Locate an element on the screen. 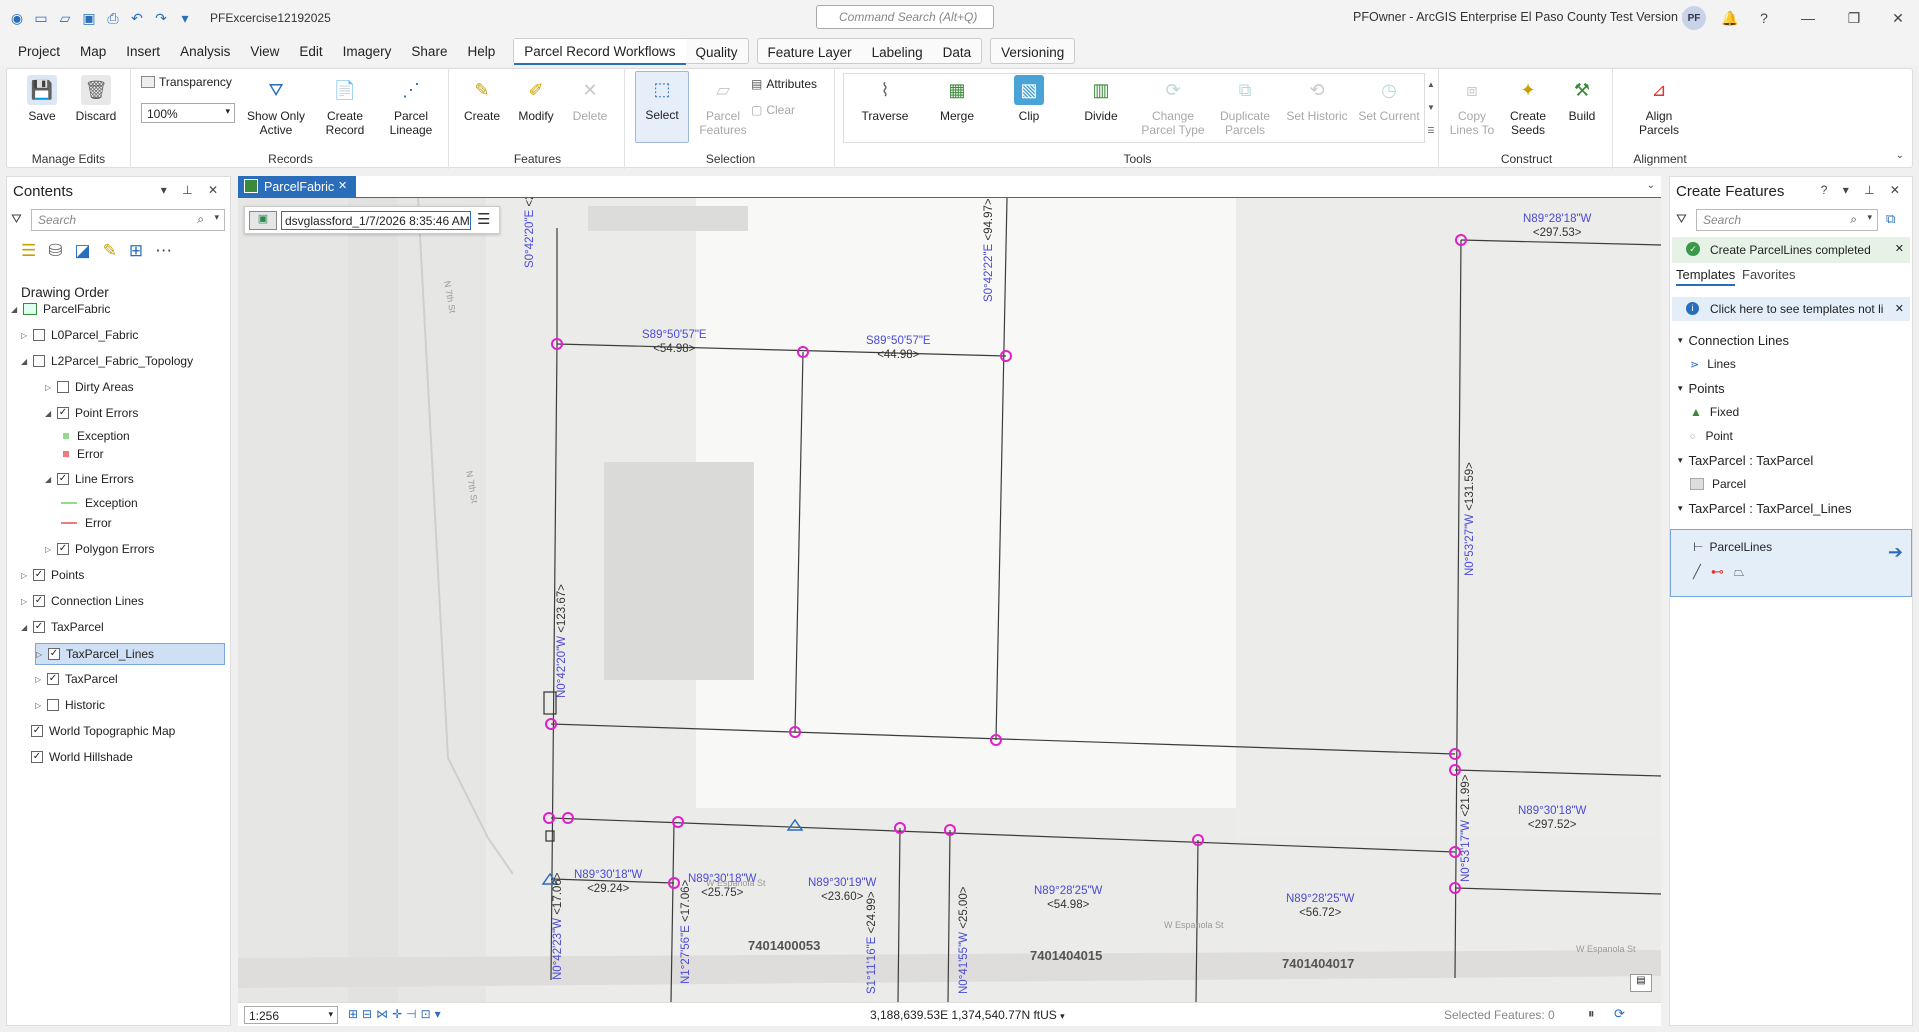 The image size is (1919, 1032). tab-versioning: Versioning is located at coordinates (1032, 52).